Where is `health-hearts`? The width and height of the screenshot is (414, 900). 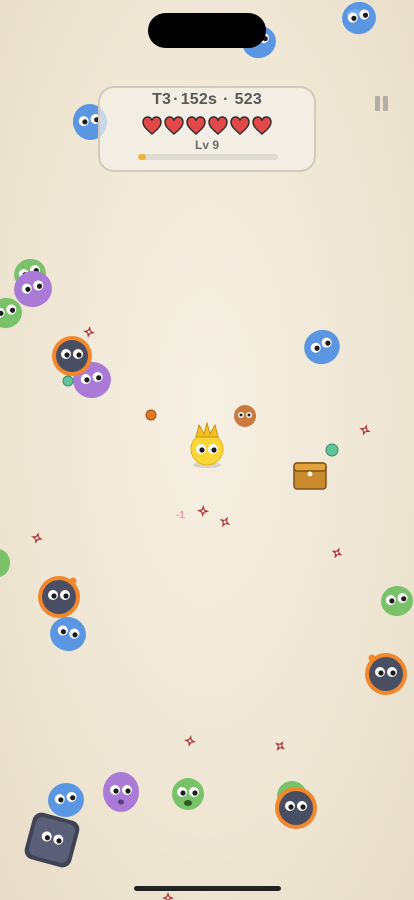
health-hearts is located at coordinates (207, 126).